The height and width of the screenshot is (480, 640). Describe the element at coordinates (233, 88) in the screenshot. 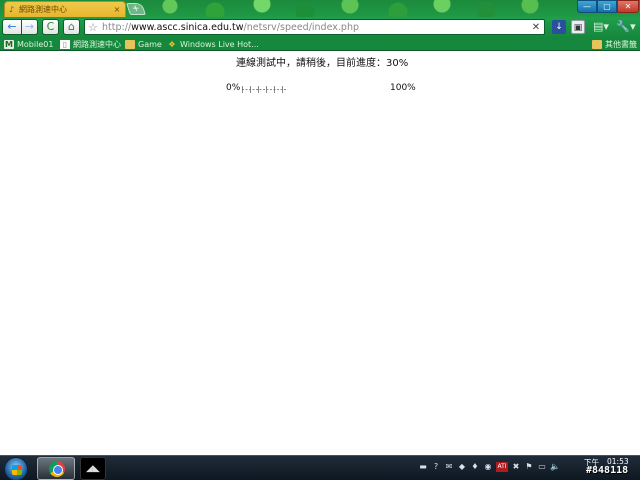

I see `progress-start-label: 0%` at that location.